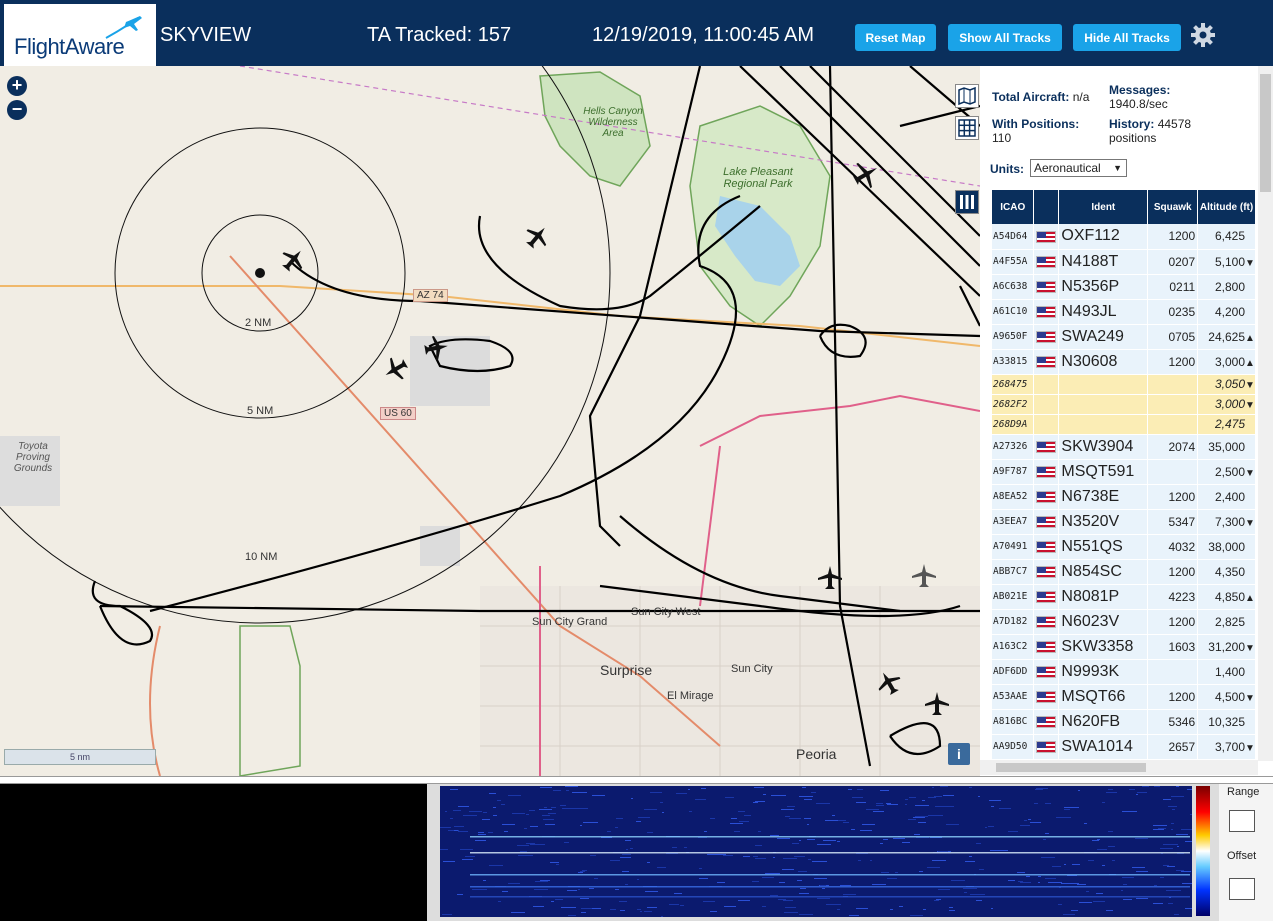  I want to click on table-row: A33815 N30608 1200 3,000▲, so click(1124, 362).